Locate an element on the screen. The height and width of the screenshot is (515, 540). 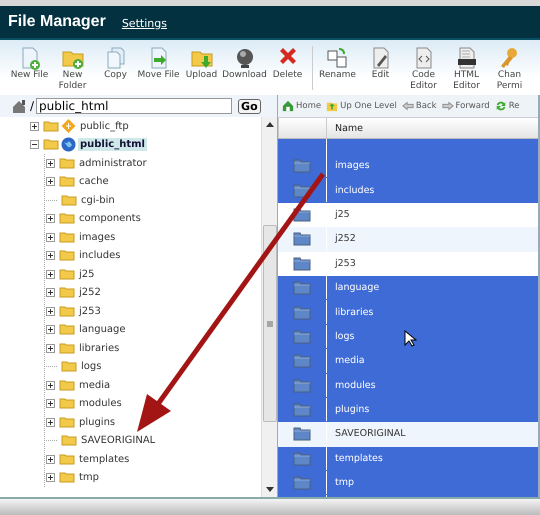
right-arrow-icon is located at coordinates (448, 106).